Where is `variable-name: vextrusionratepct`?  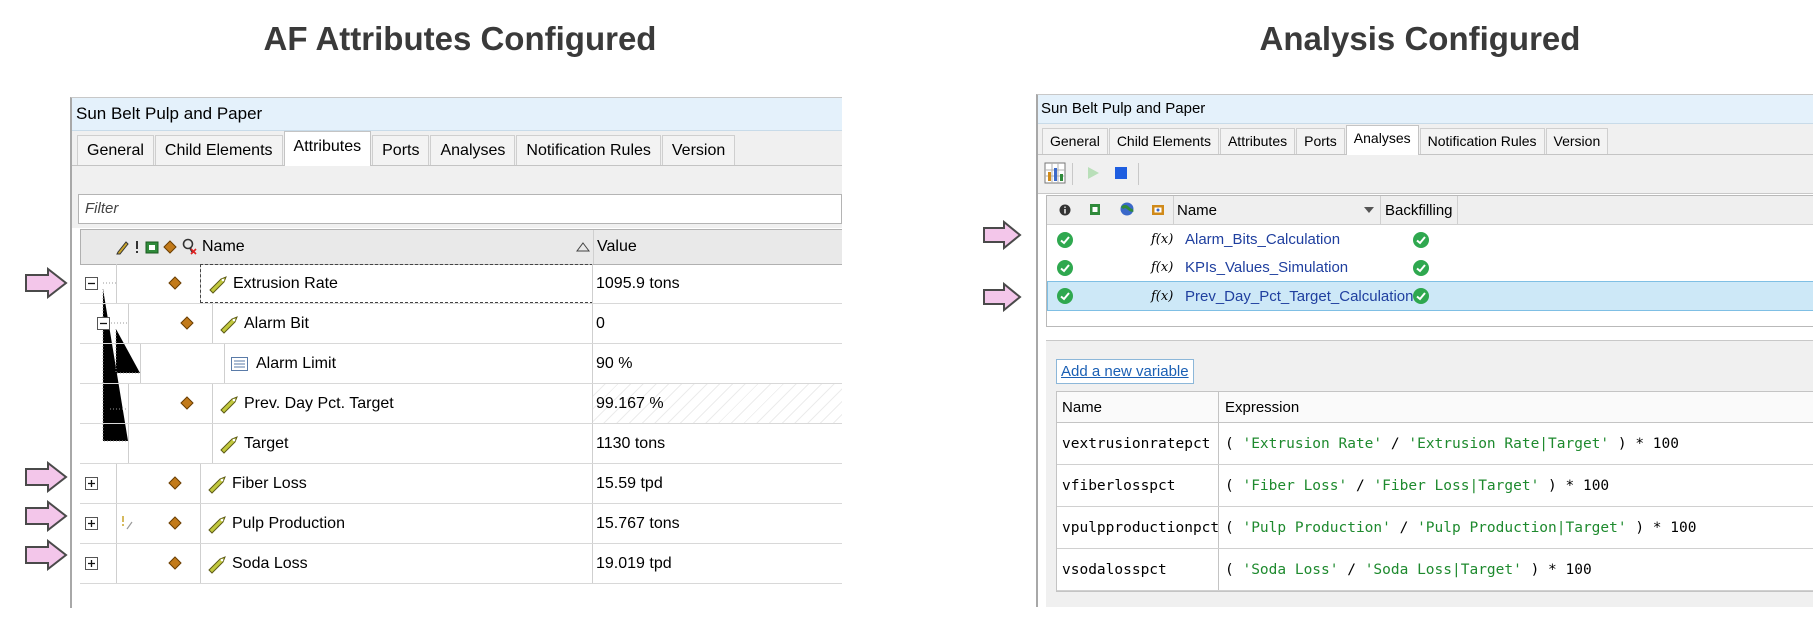
variable-name: vextrusionratepct is located at coordinates (1136, 443).